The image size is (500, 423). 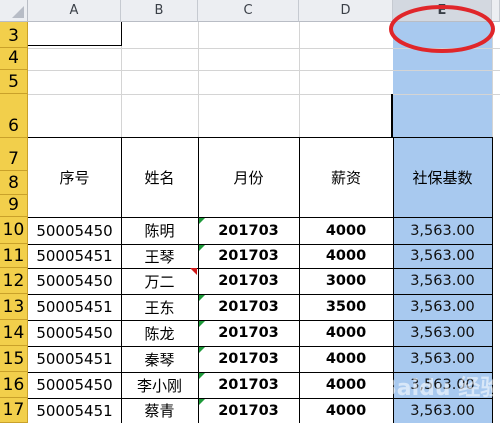 What do you see at coordinates (14, 35) in the screenshot?
I see `row-header-3: 3` at bounding box center [14, 35].